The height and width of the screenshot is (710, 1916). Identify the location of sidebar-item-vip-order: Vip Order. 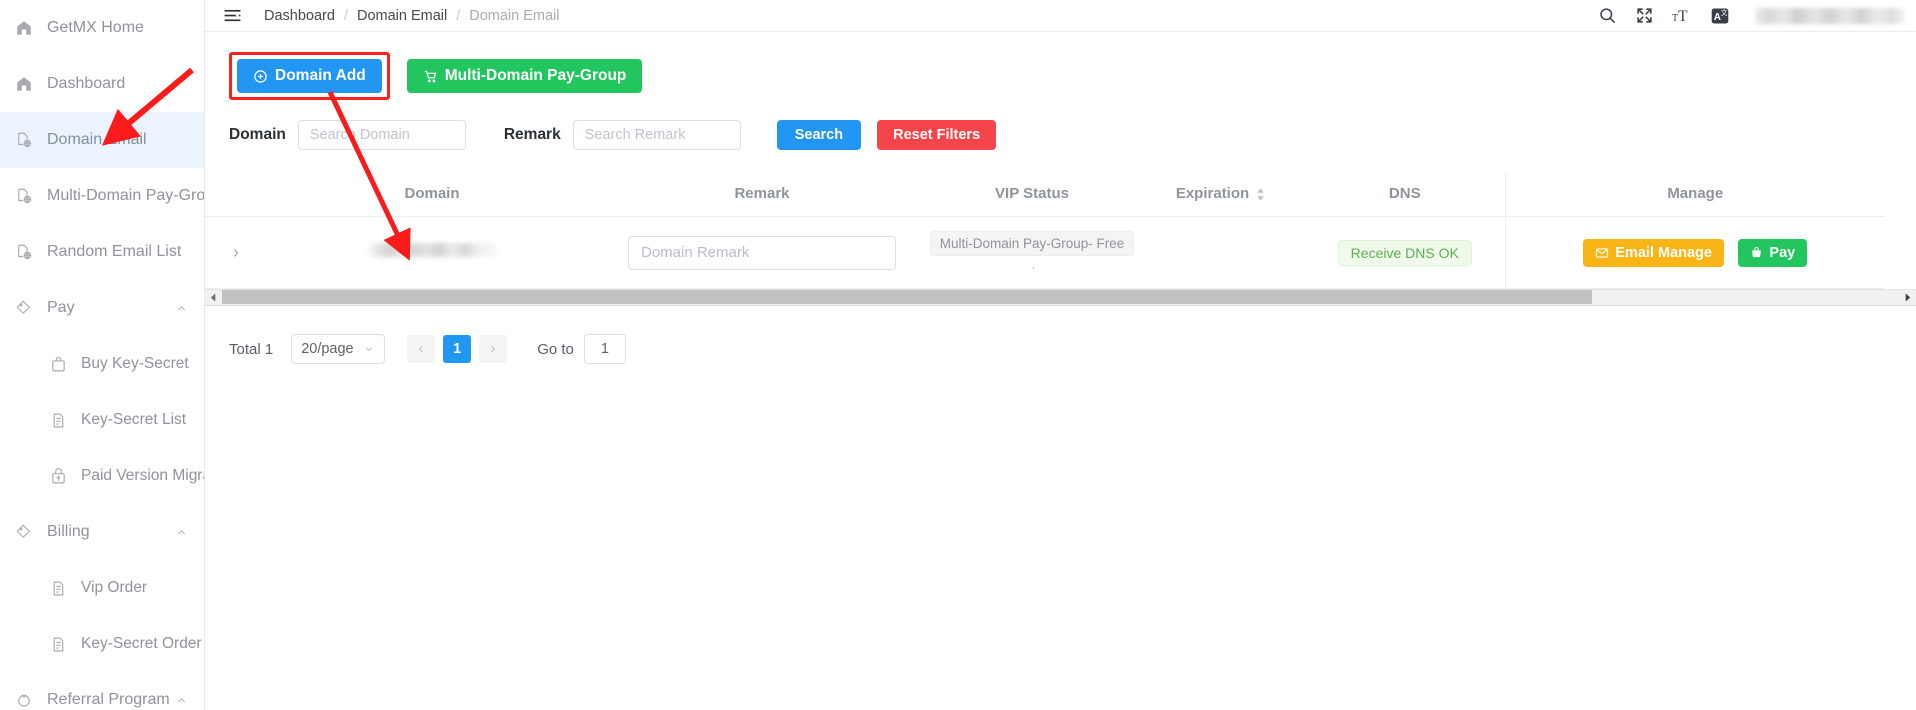
(102, 588).